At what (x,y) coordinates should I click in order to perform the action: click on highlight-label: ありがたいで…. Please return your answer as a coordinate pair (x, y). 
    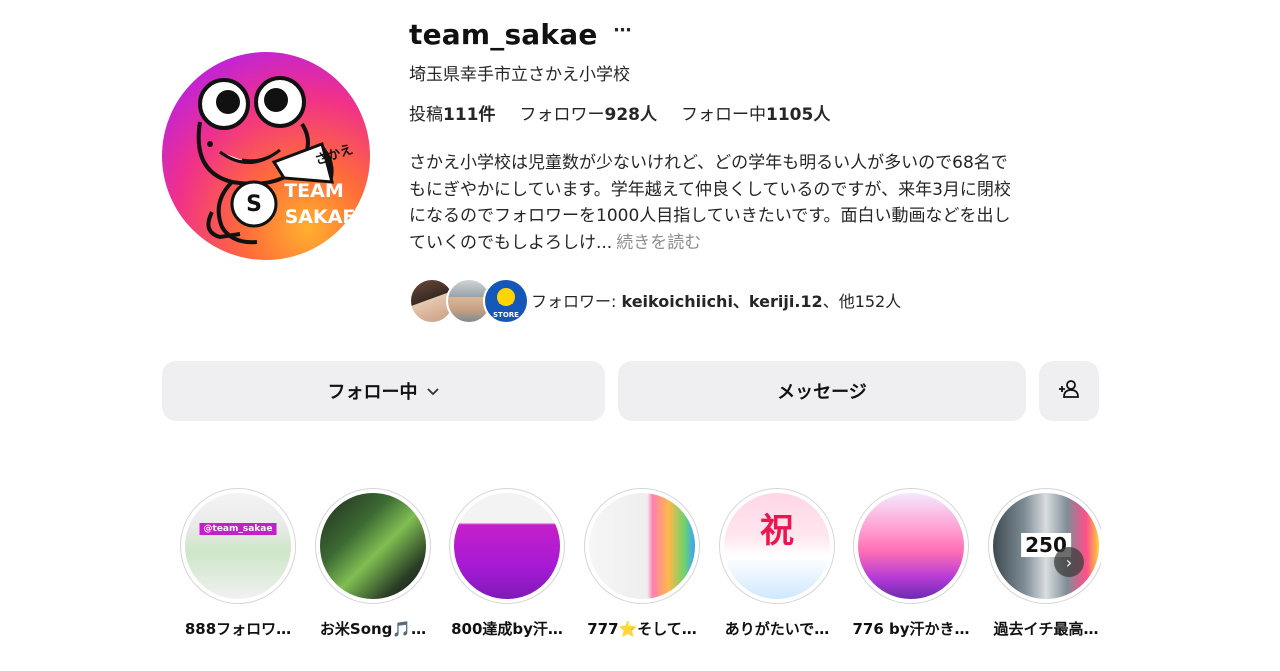
    Looking at the image, I should click on (777, 629).